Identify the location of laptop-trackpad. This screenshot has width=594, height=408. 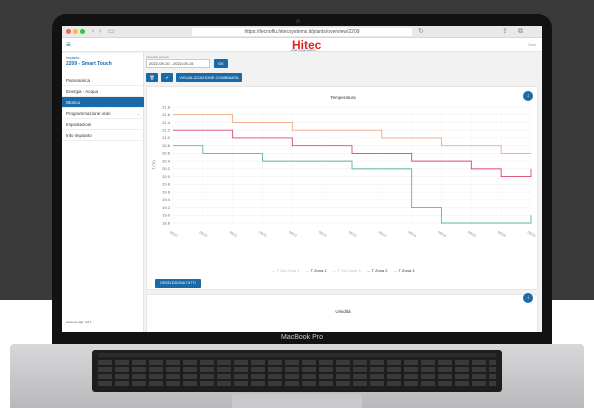
(297, 401).